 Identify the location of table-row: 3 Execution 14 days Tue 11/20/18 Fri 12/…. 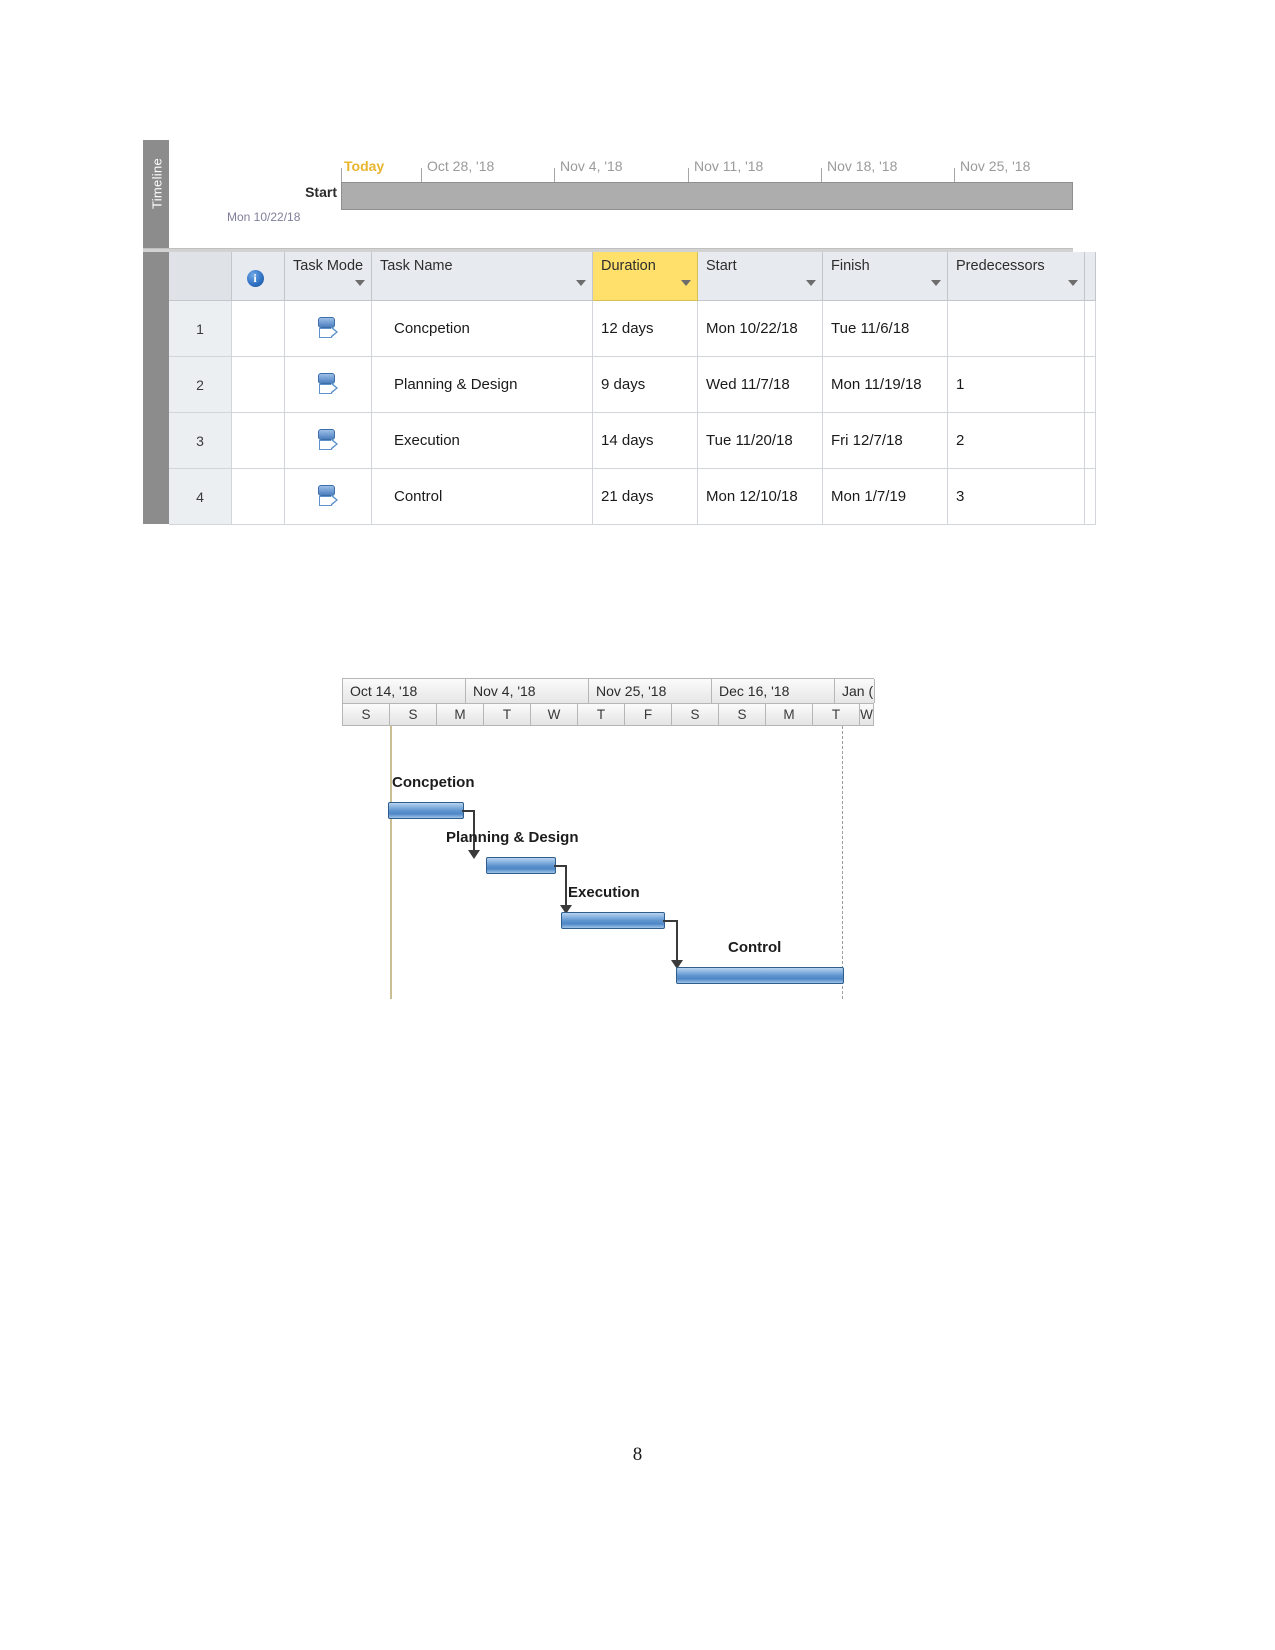
(632, 440).